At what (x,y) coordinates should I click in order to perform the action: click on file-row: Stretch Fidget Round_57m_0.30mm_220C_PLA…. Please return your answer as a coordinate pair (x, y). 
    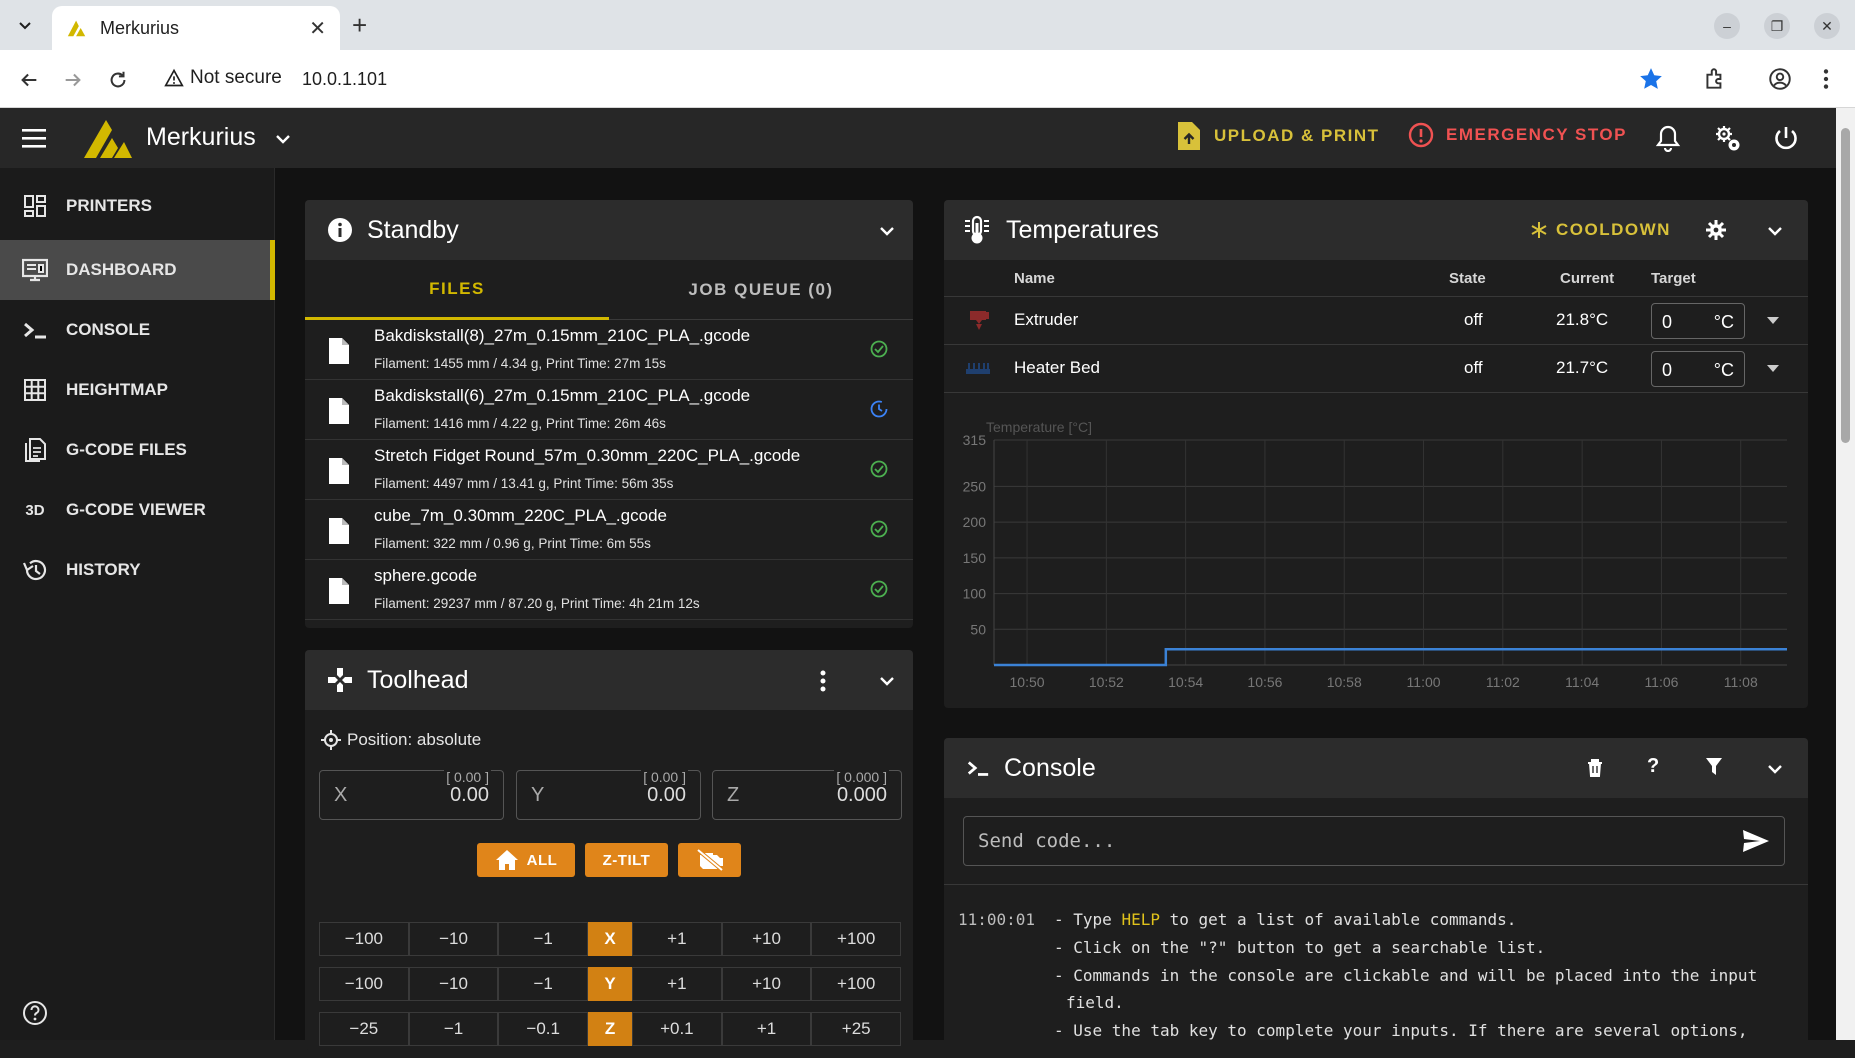
    Looking at the image, I should click on (609, 470).